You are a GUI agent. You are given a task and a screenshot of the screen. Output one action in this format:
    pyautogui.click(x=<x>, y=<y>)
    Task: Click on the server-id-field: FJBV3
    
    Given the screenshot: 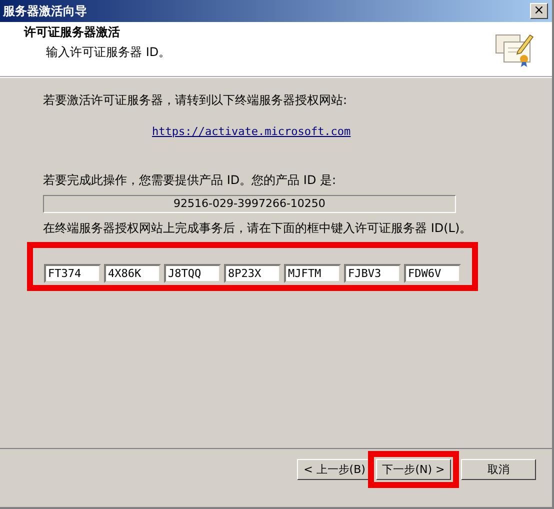 What is the action you would take?
    pyautogui.click(x=372, y=273)
    